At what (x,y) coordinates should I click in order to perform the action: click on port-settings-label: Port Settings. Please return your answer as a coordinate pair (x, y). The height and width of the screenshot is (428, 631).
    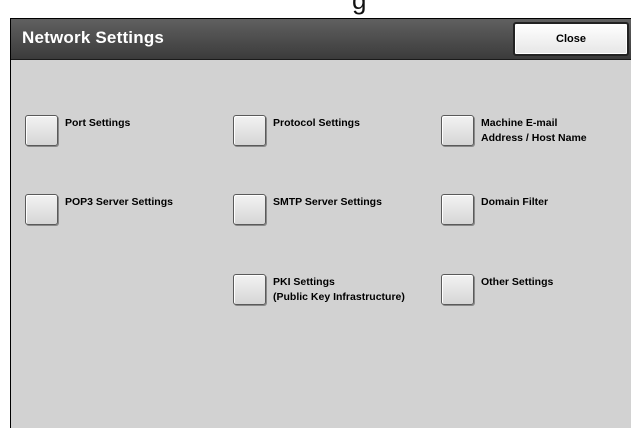
    Looking at the image, I should click on (98, 123).